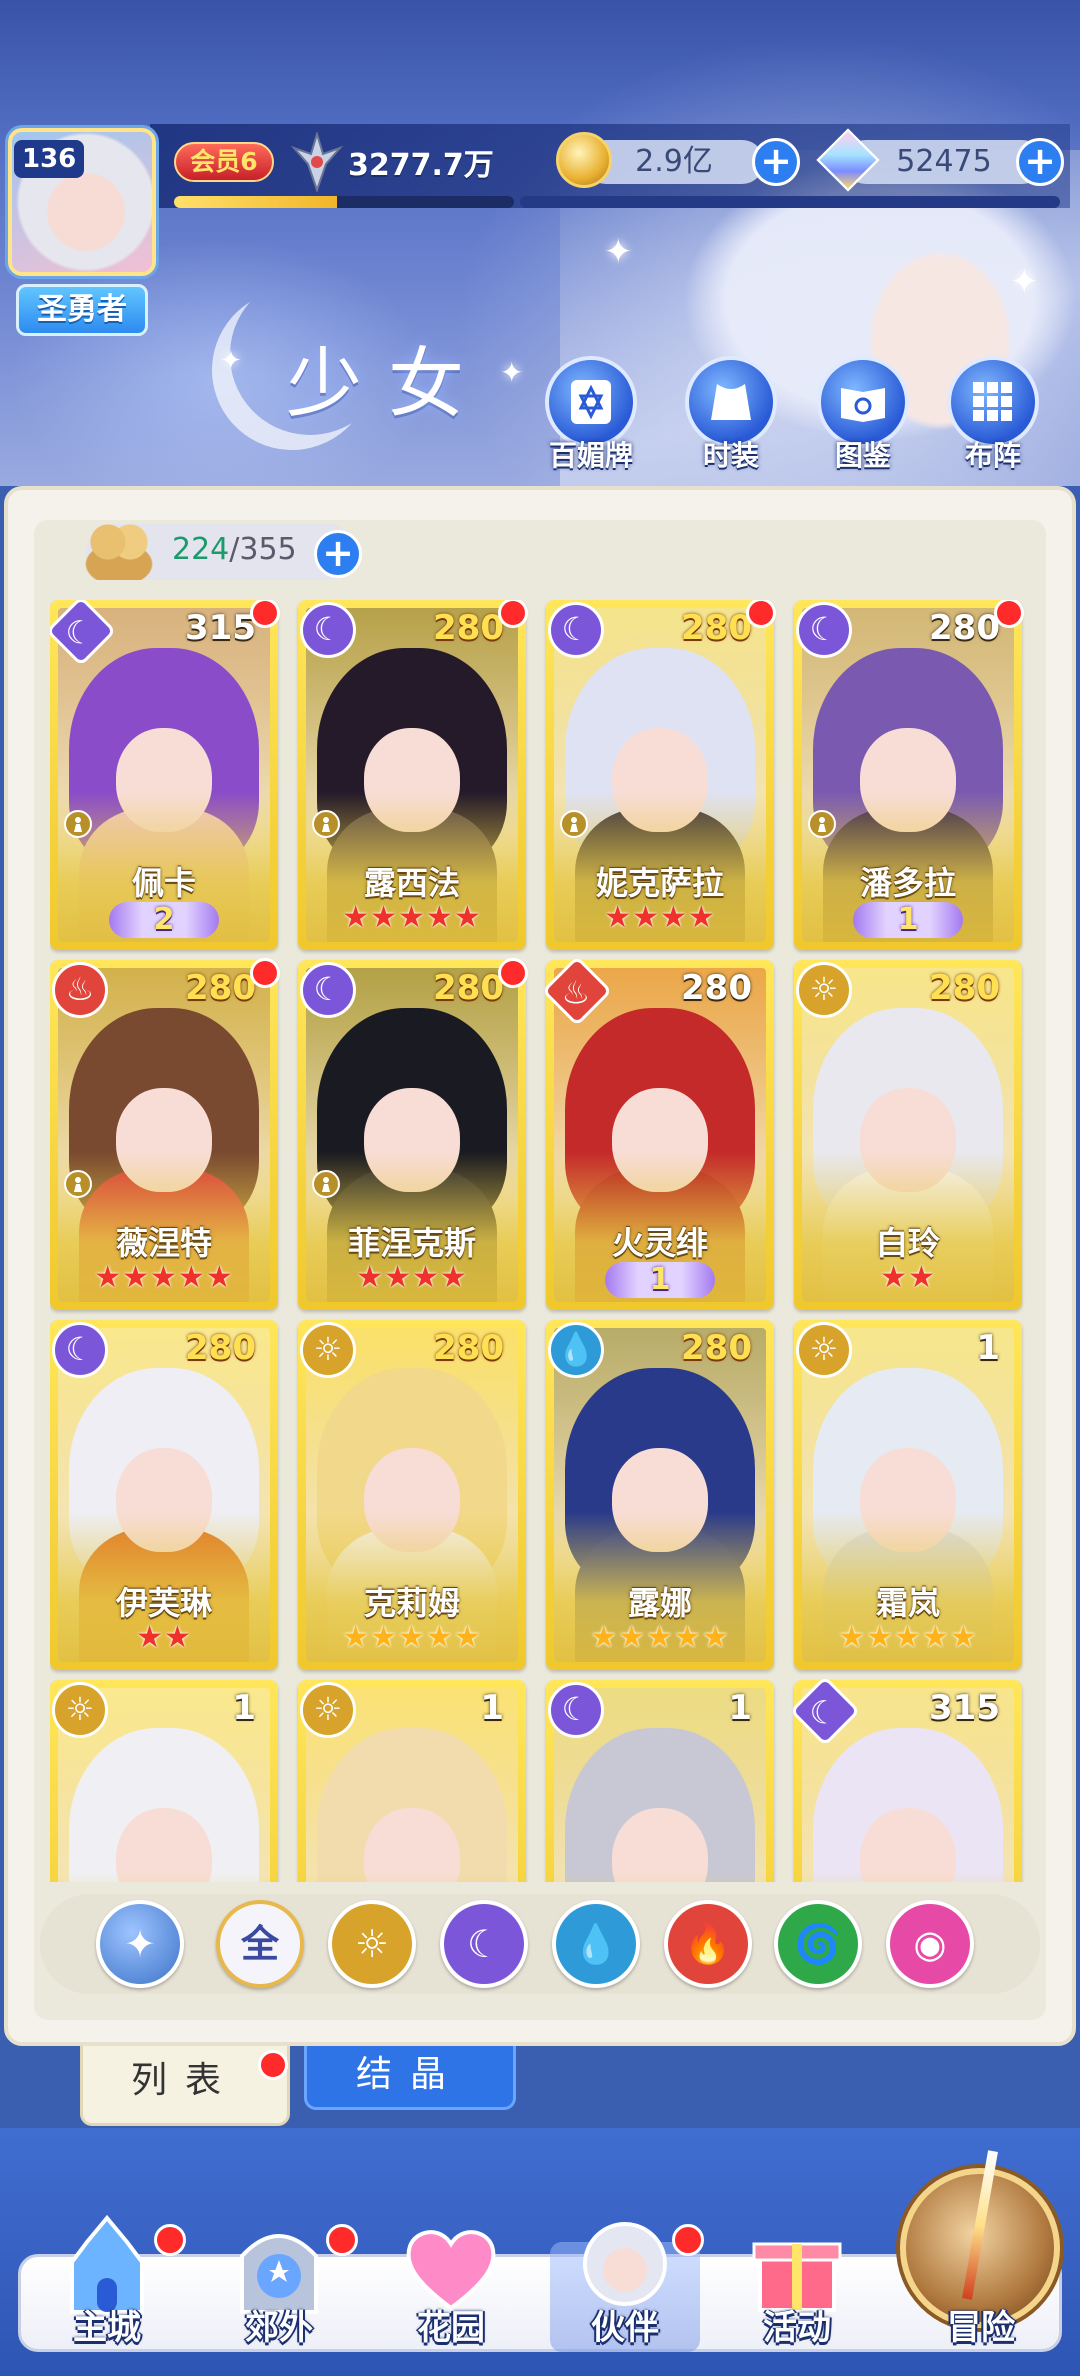 The image size is (1080, 2376). Describe the element at coordinates (80, 990) in the screenshot. I see `fire-element-icon: ♨` at that location.